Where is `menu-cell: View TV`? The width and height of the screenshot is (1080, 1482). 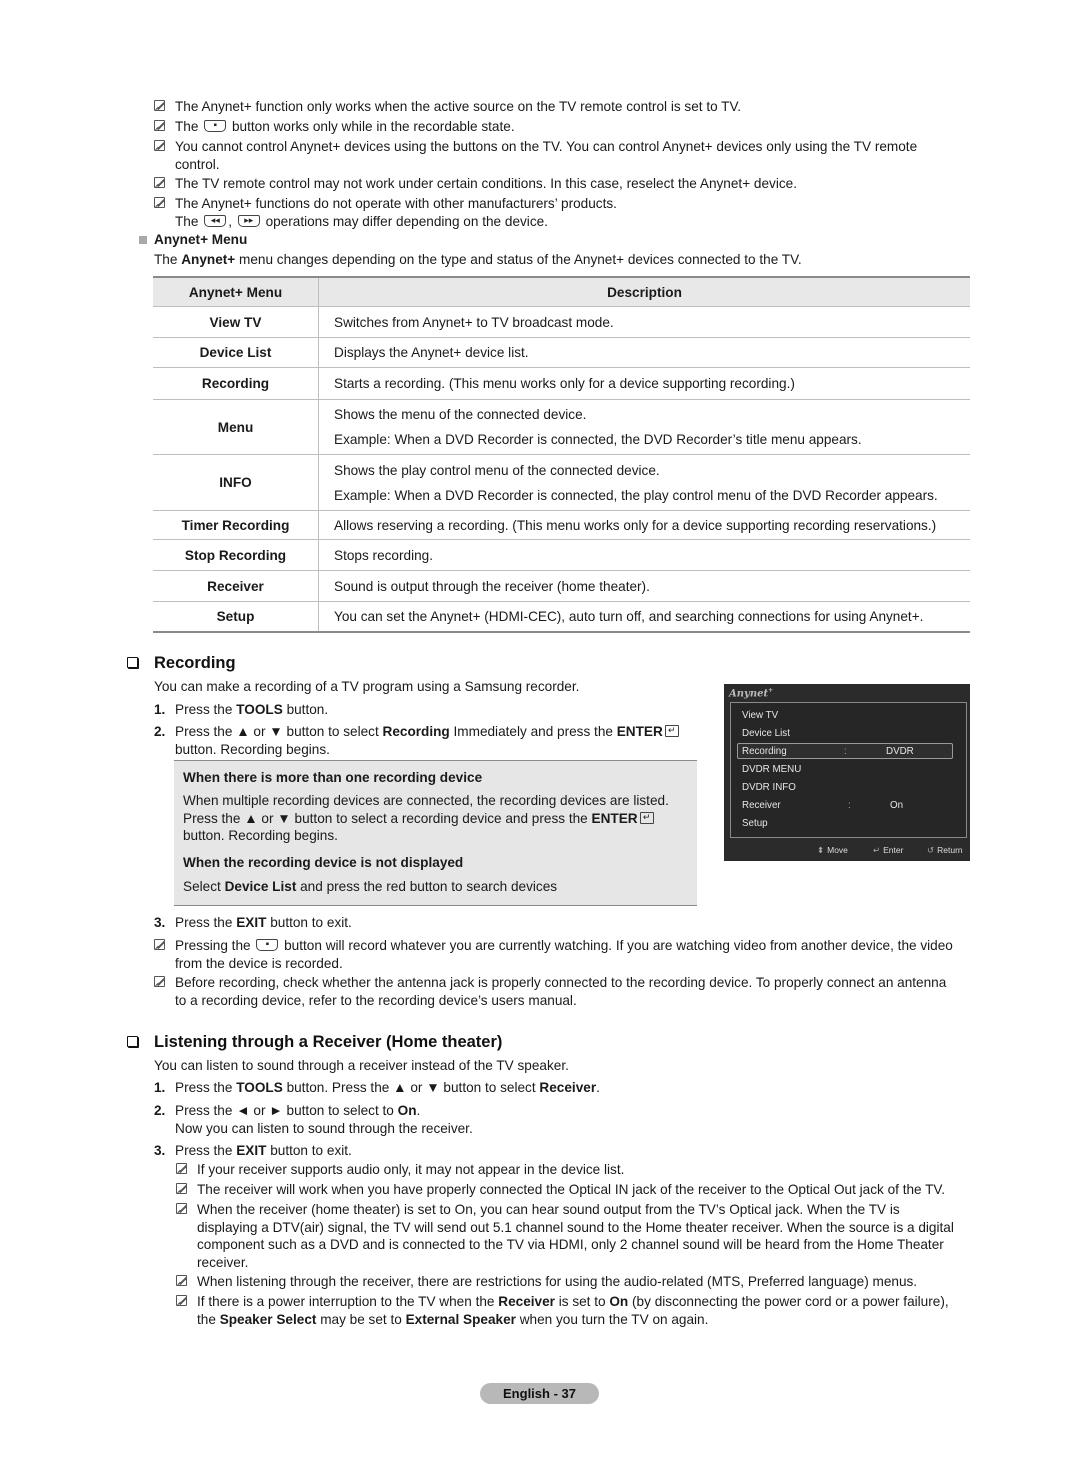 menu-cell: View TV is located at coordinates (236, 322).